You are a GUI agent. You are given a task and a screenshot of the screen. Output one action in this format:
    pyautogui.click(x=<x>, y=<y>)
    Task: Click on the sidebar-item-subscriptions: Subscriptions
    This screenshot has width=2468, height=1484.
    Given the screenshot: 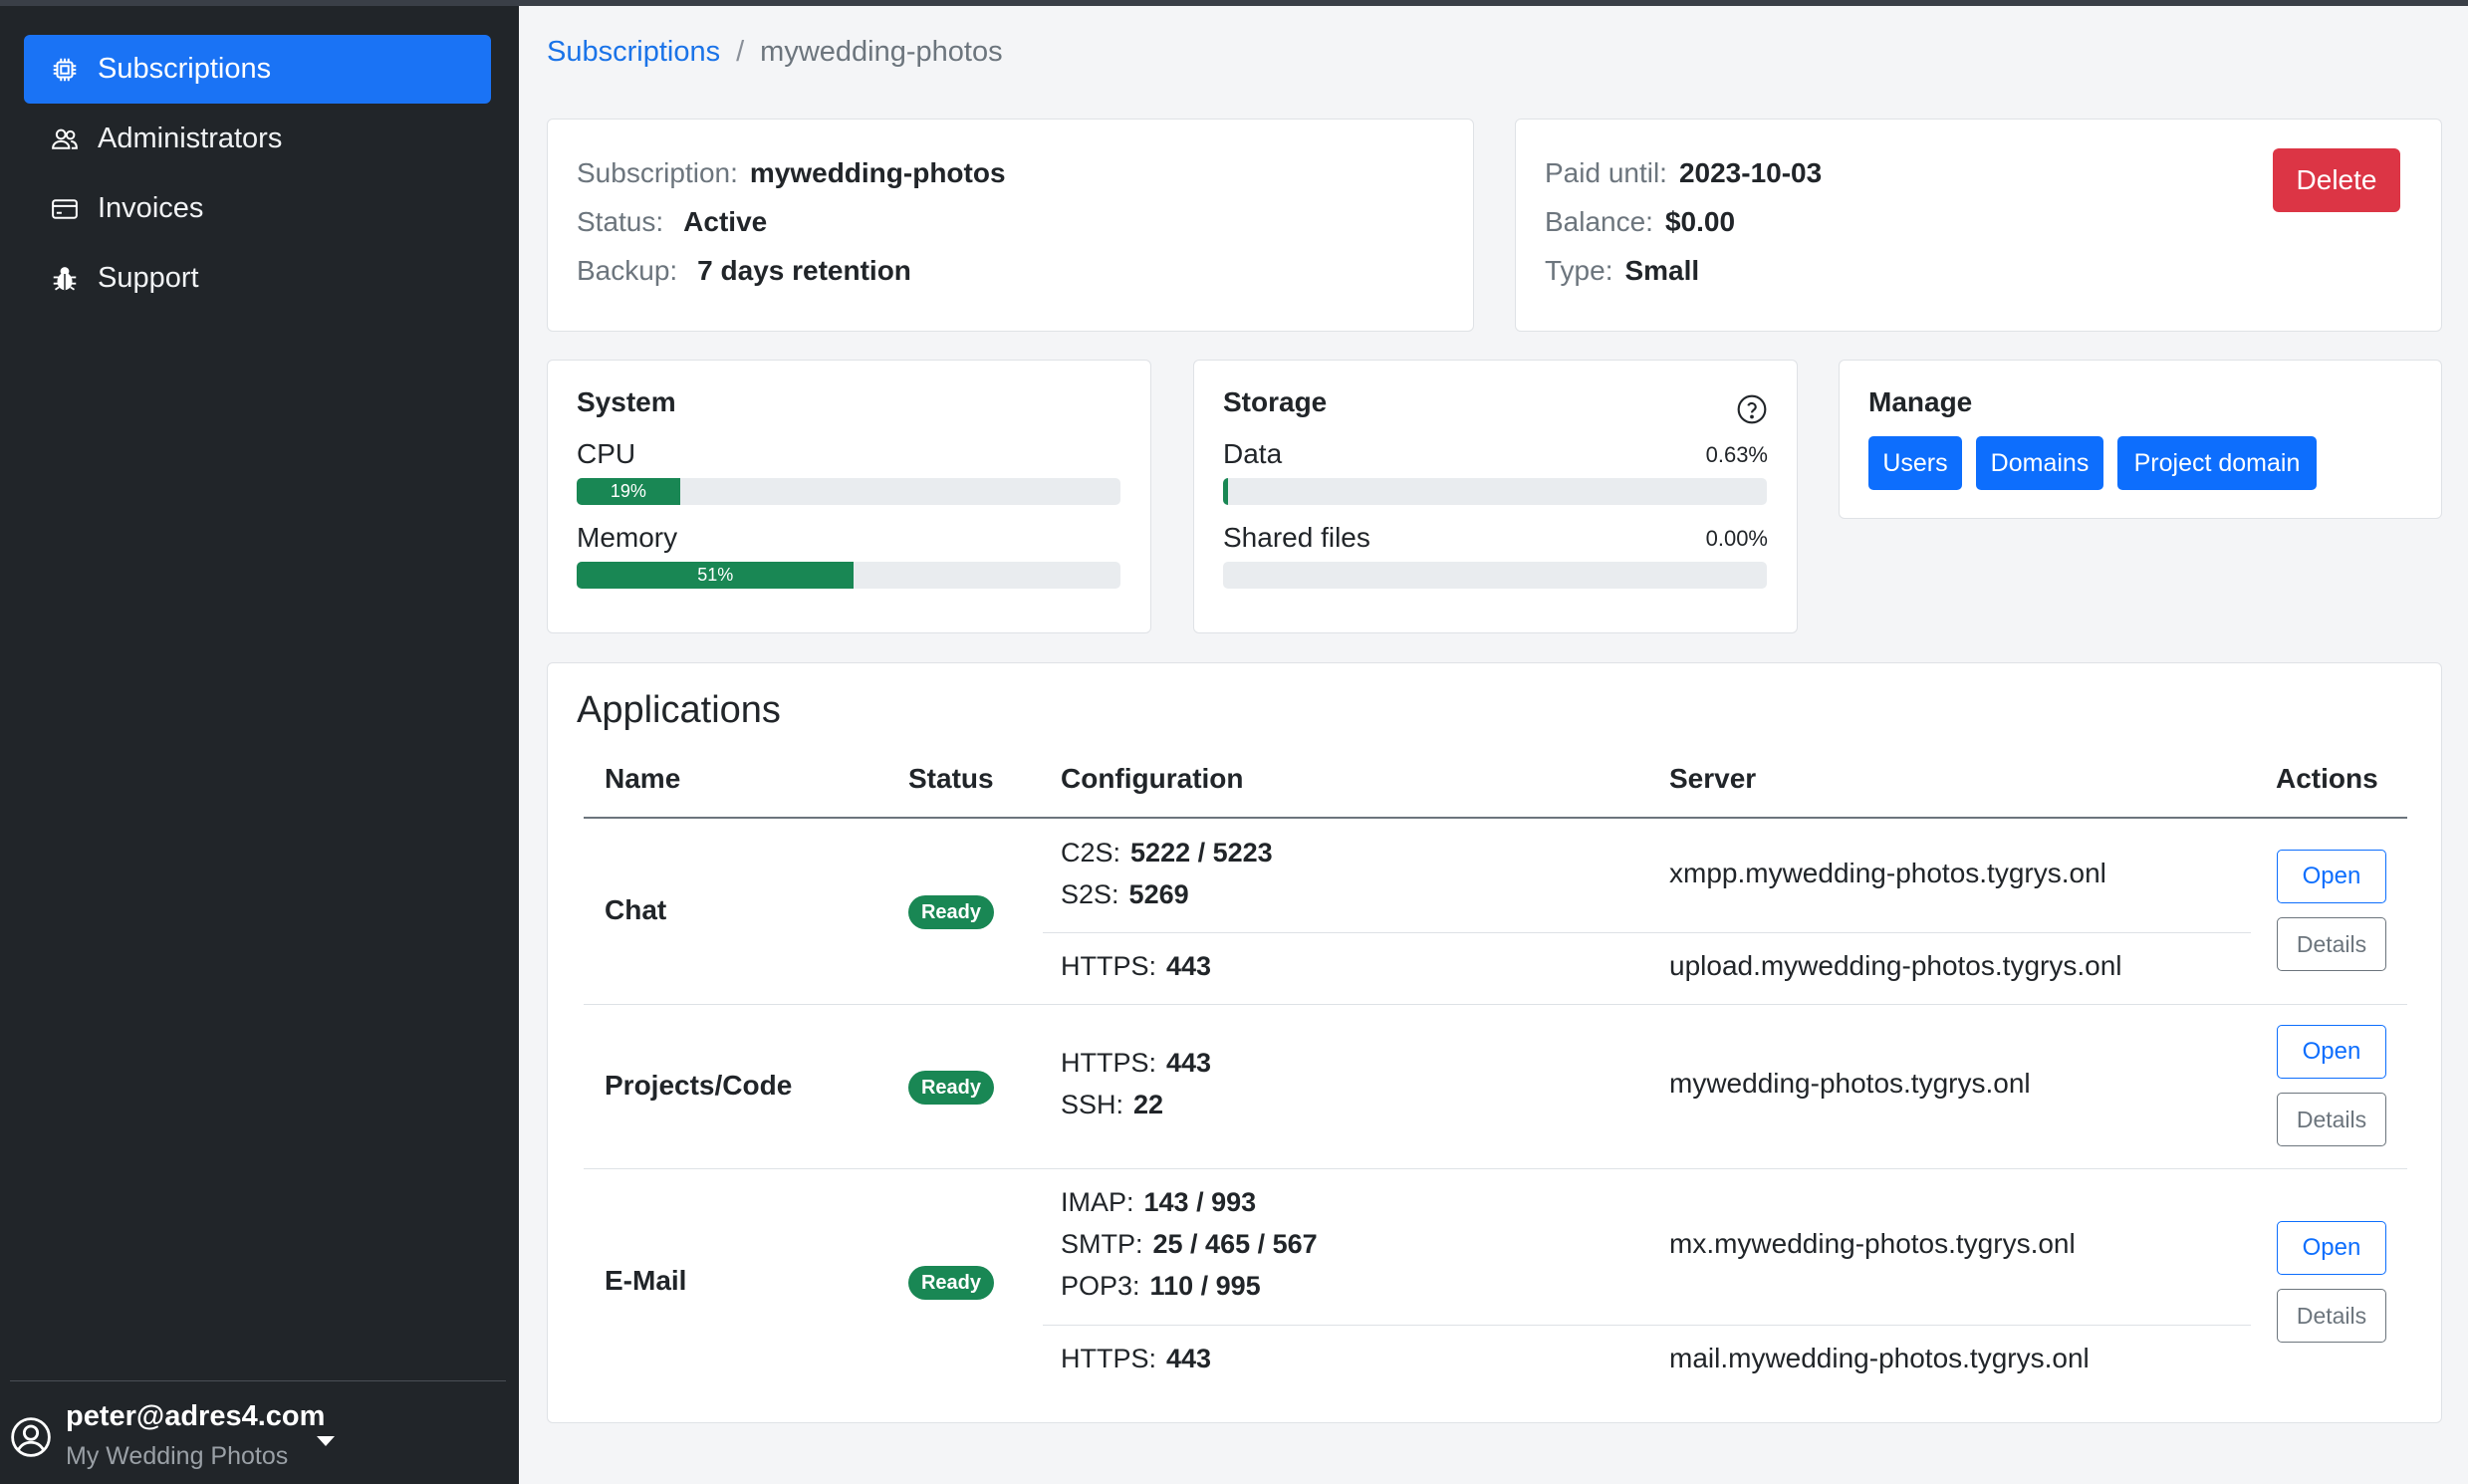 What is the action you would take?
    pyautogui.click(x=257, y=69)
    